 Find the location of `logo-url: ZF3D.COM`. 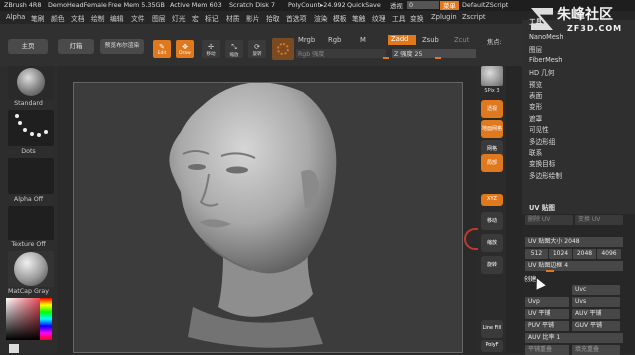

logo-url: ZF3D.COM is located at coordinates (595, 28).